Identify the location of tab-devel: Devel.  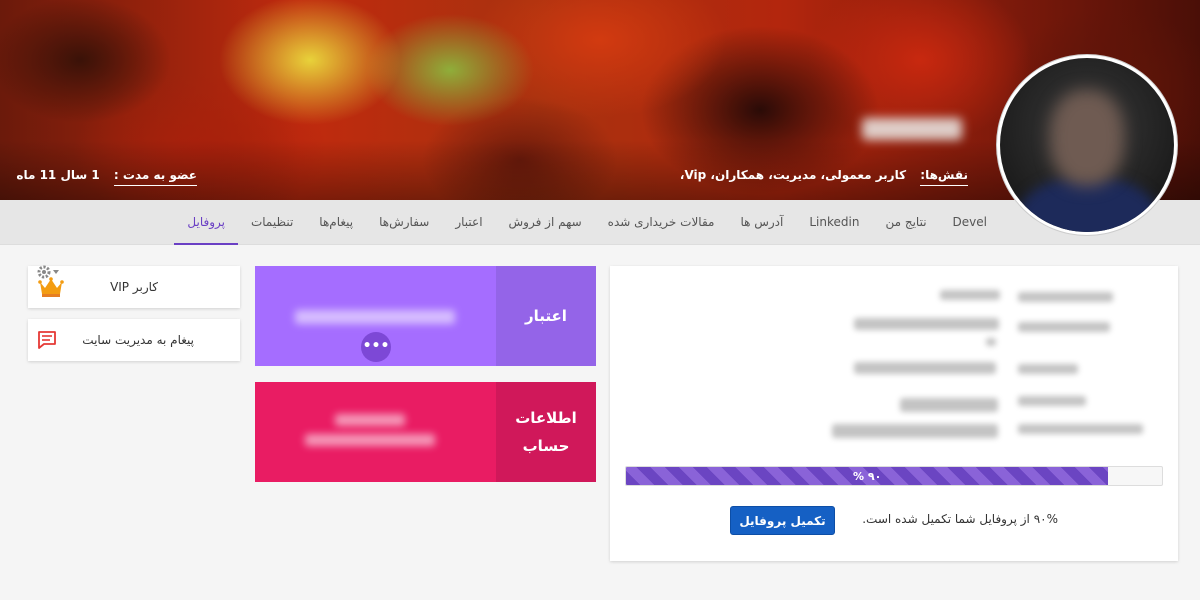
(970, 222).